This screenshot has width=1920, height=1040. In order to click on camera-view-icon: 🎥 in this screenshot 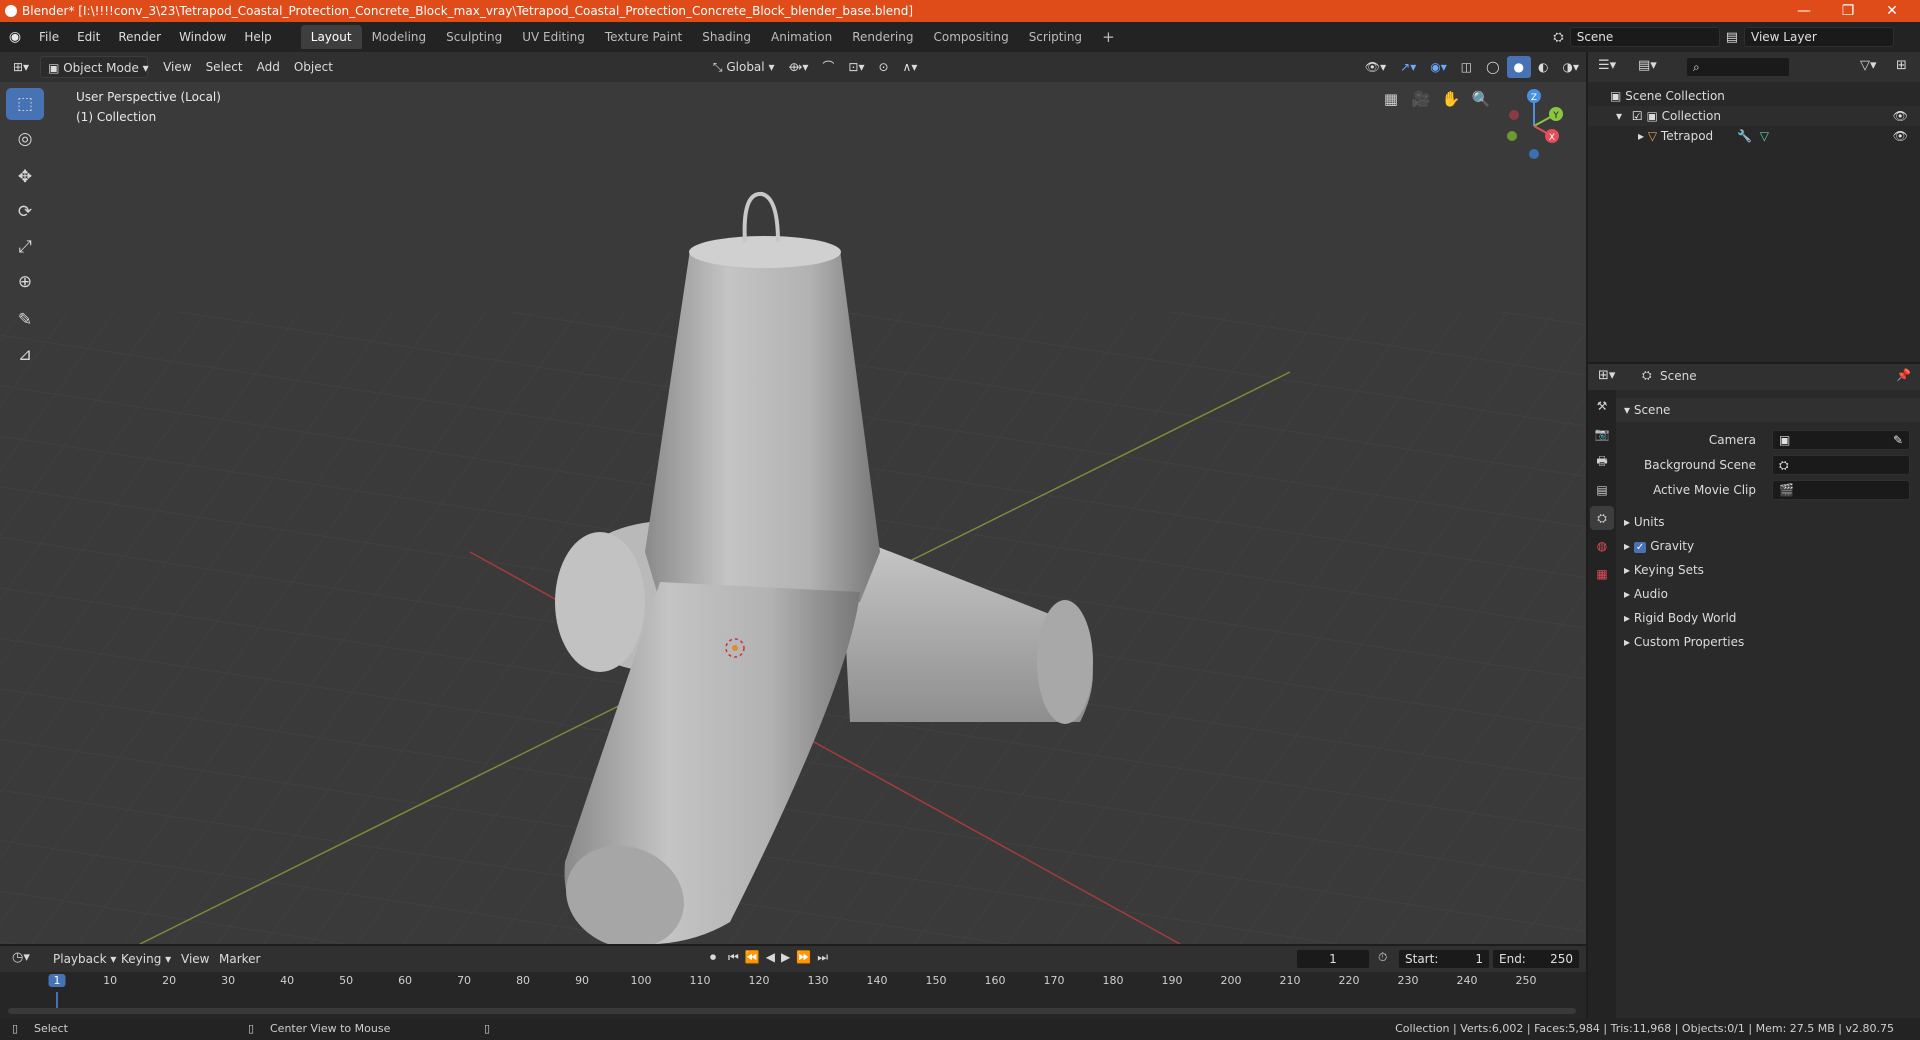, I will do `click(1421, 99)`.